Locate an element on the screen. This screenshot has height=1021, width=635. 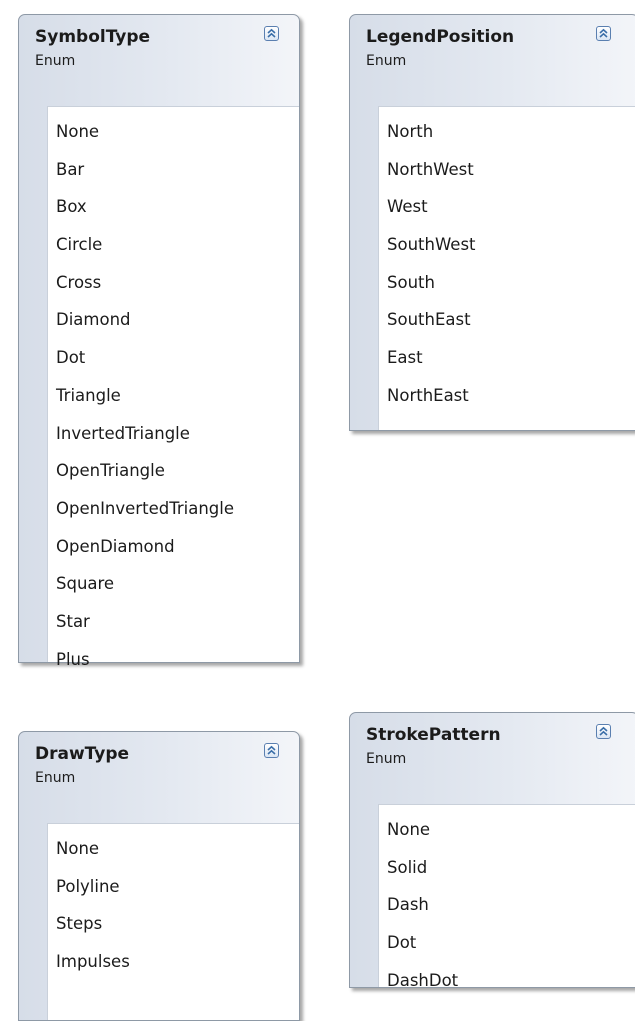
enum-value: OpenDiamond is located at coordinates (177, 547).